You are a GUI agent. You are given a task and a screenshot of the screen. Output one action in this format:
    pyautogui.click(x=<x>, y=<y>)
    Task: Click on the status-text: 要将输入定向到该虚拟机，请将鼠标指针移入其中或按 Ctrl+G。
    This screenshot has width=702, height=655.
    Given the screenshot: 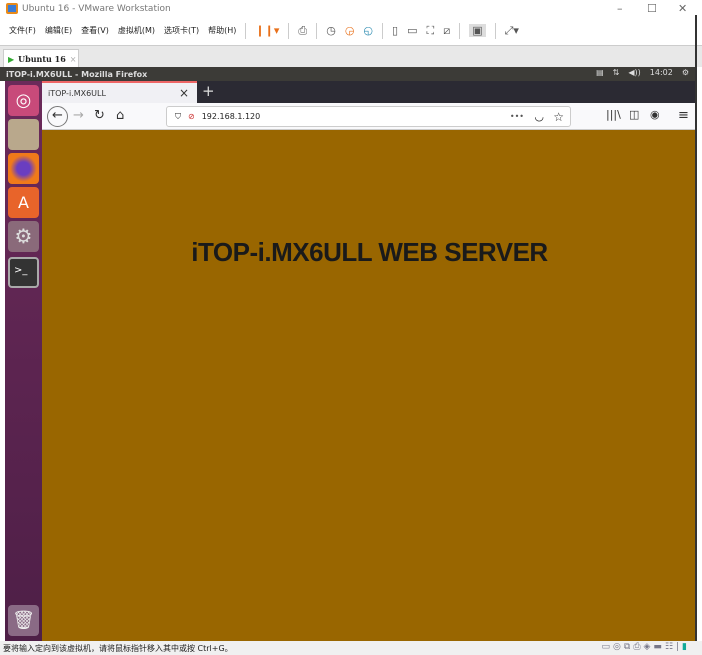 What is the action you would take?
    pyautogui.click(x=118, y=648)
    